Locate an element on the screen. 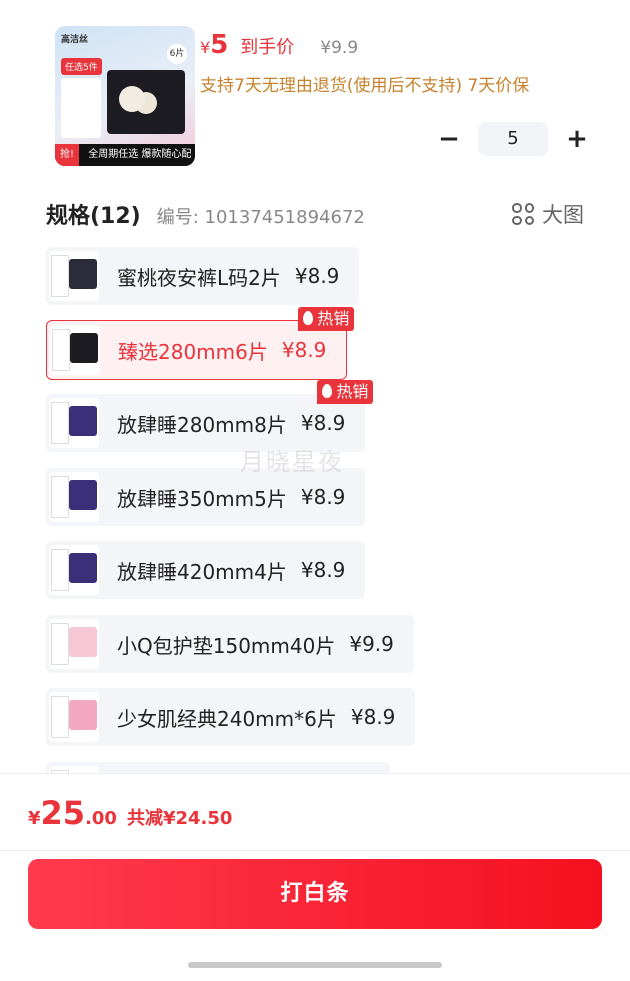 This screenshot has height=981, width=630. option-name: 放肆睡420mm4片 is located at coordinates (202, 571).